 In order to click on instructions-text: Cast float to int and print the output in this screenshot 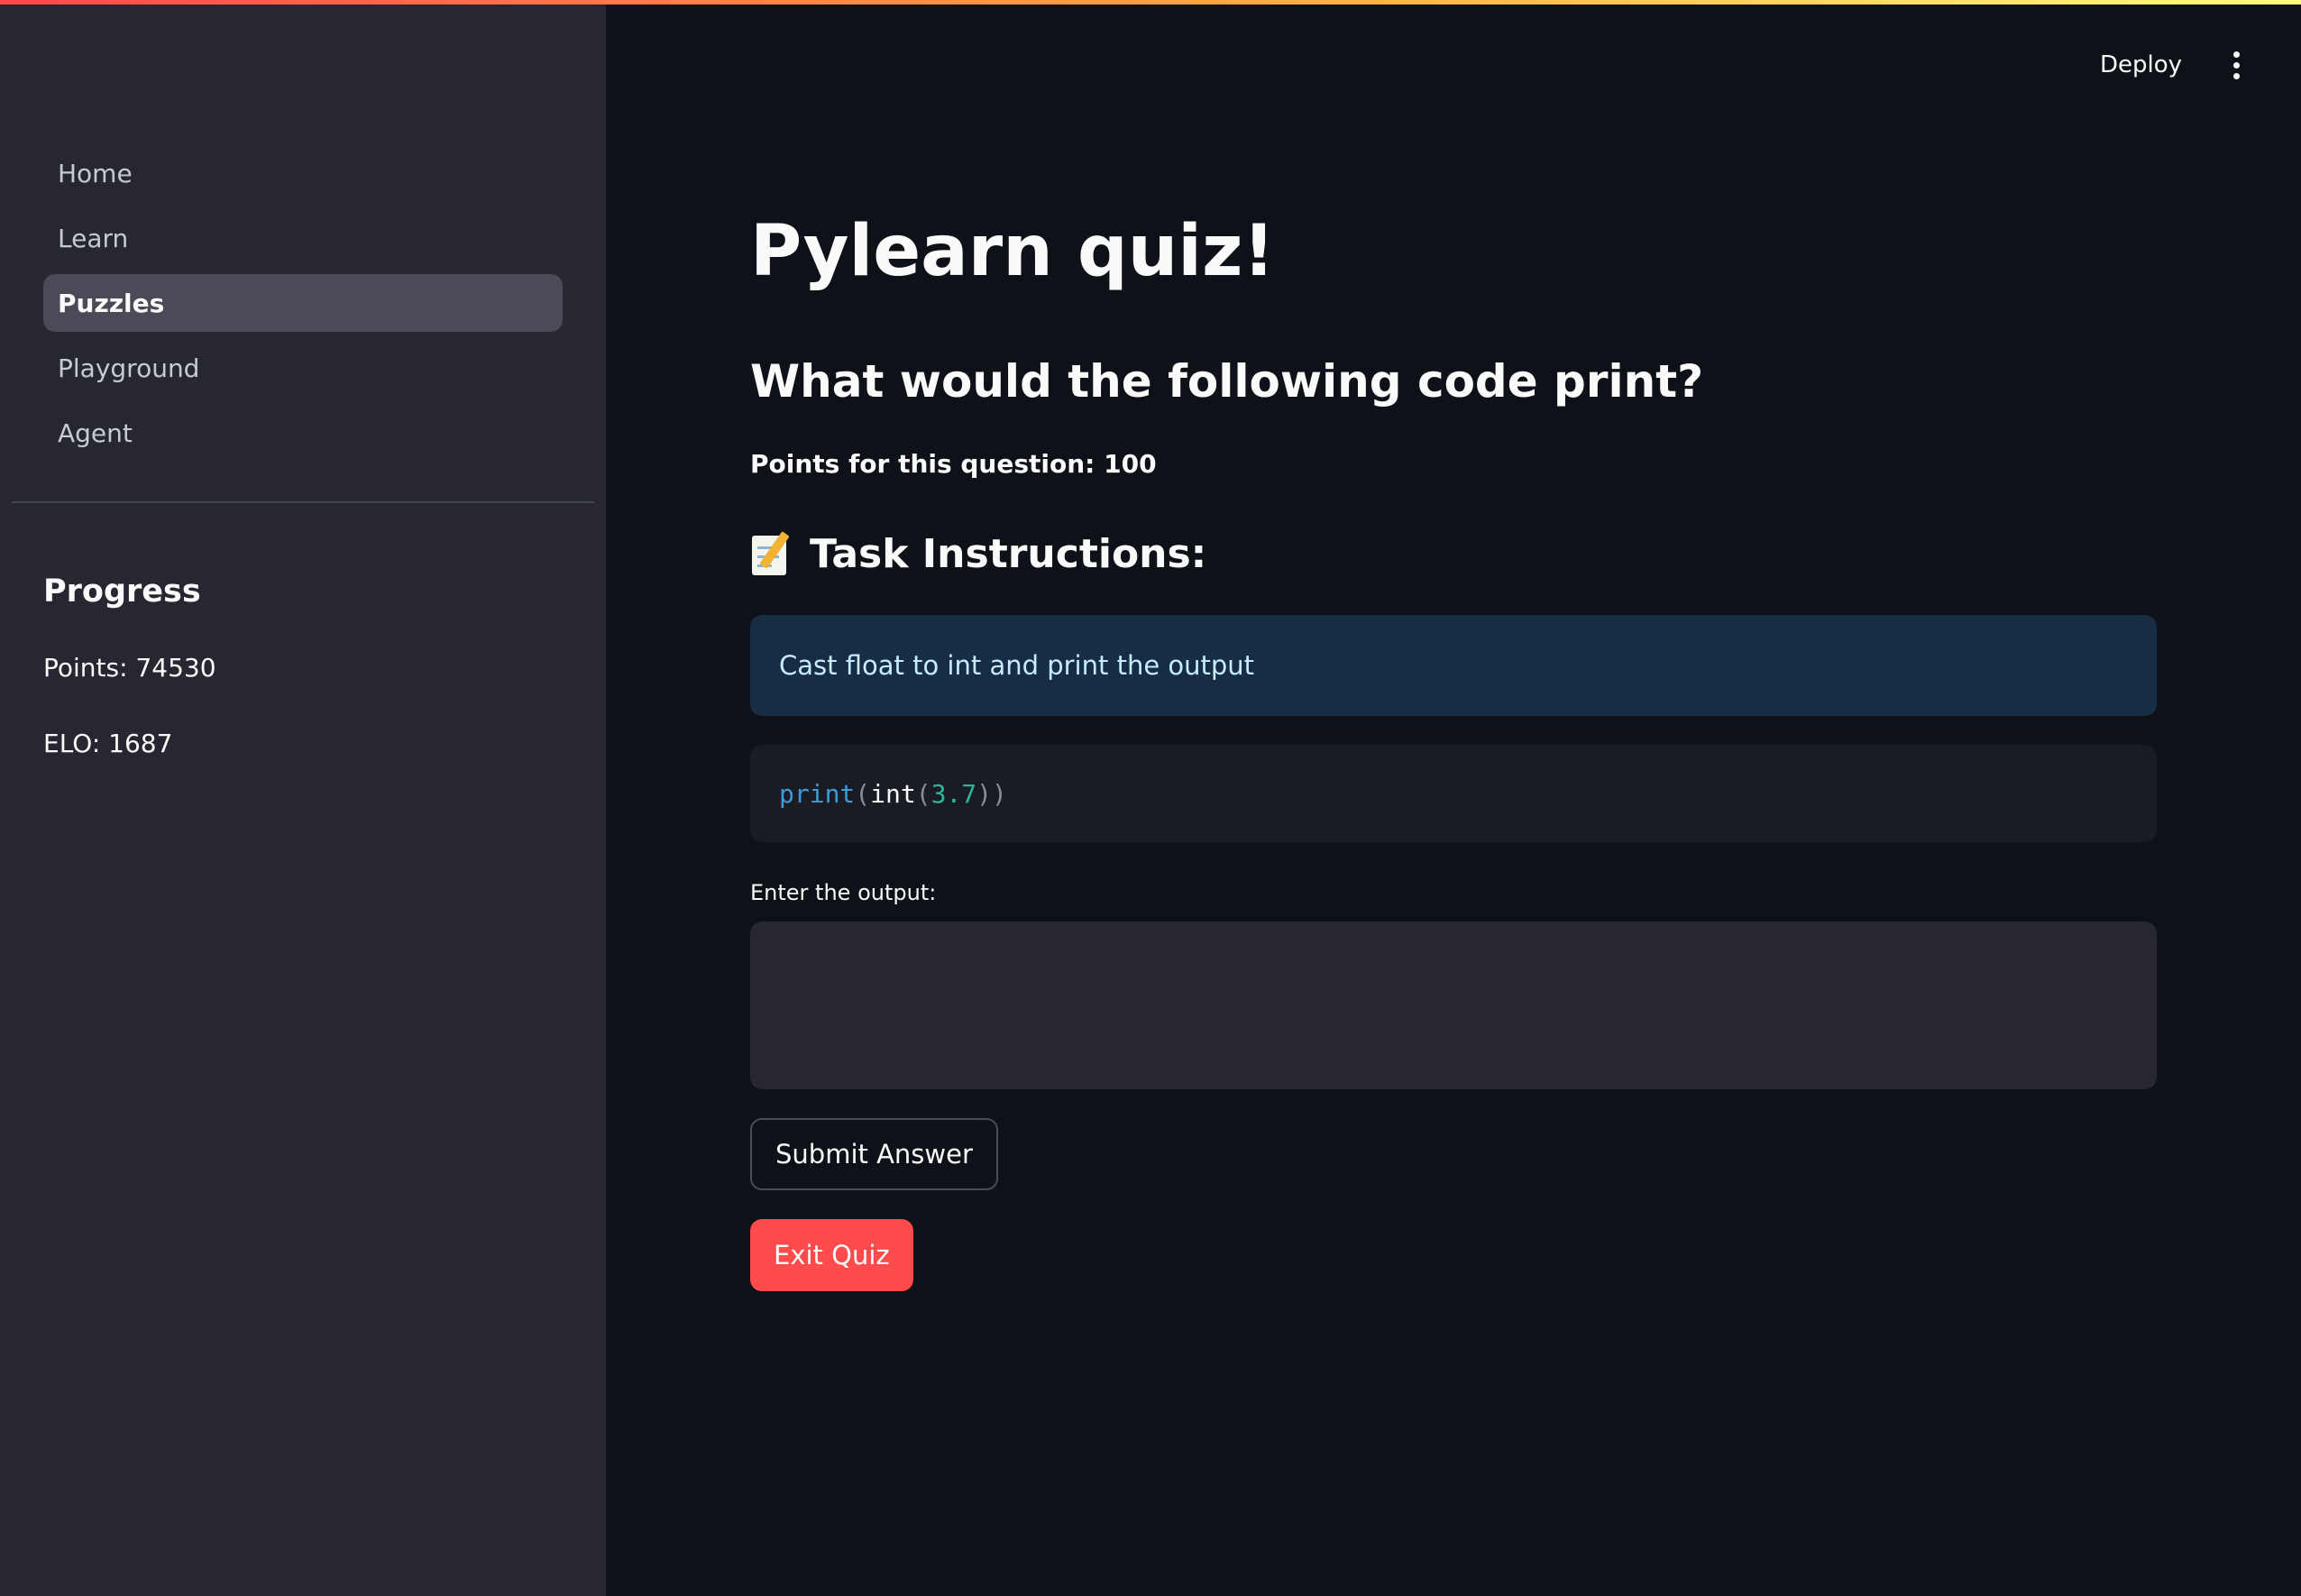, I will do `click(1017, 665)`.